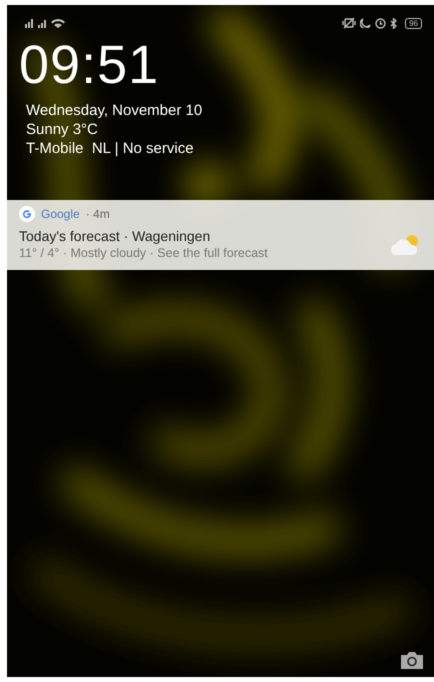 Image resolution: width=434 pixels, height=682 pixels. I want to click on notification-title: Today's forecast · Wageningen, so click(115, 236).